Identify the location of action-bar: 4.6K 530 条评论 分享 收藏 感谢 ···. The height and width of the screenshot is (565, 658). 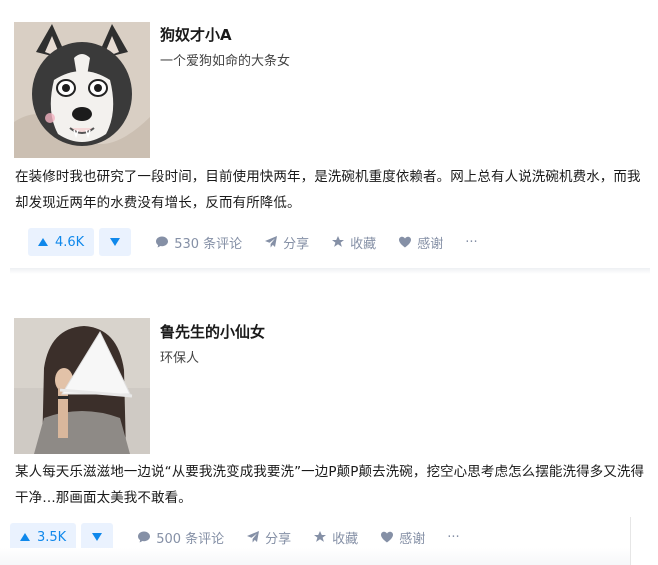
(253, 242).